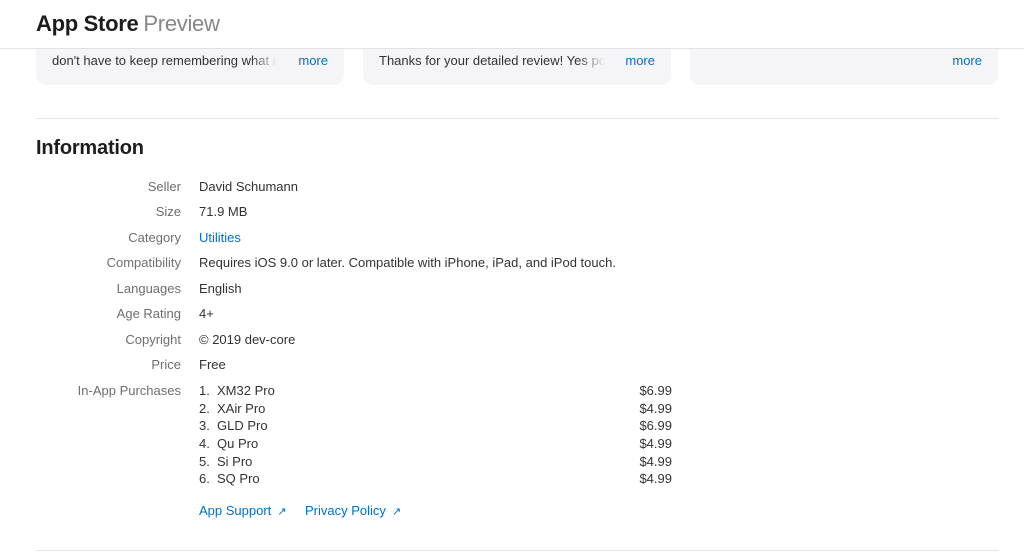  I want to click on info-label: Size, so click(168, 211).